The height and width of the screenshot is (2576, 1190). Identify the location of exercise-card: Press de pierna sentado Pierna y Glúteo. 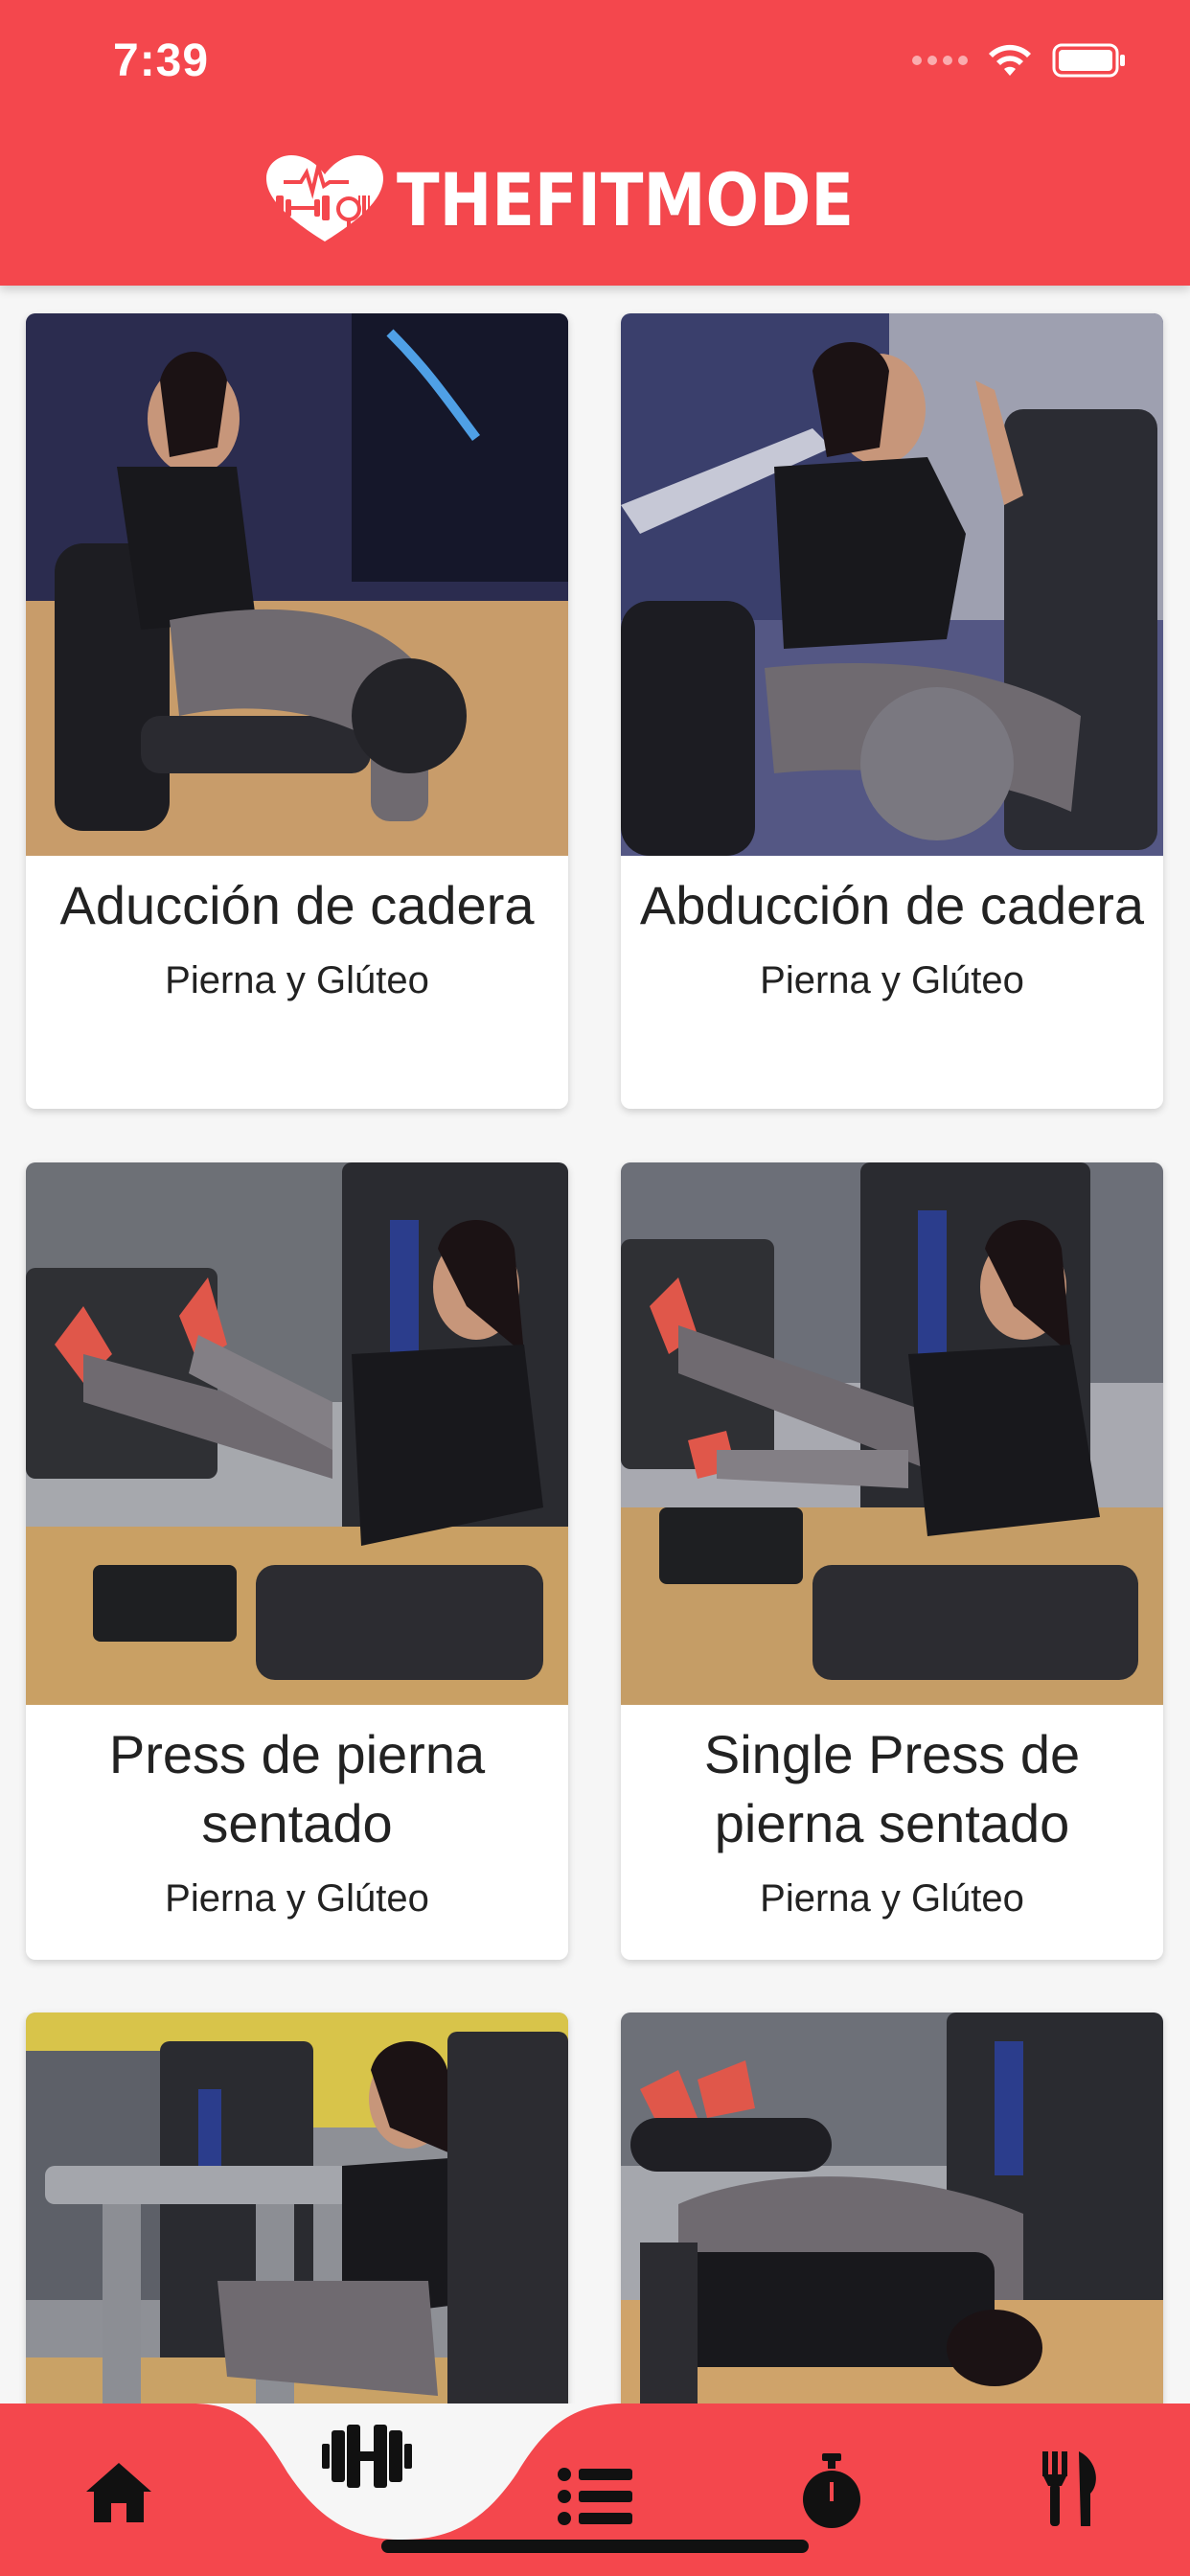
(297, 1561).